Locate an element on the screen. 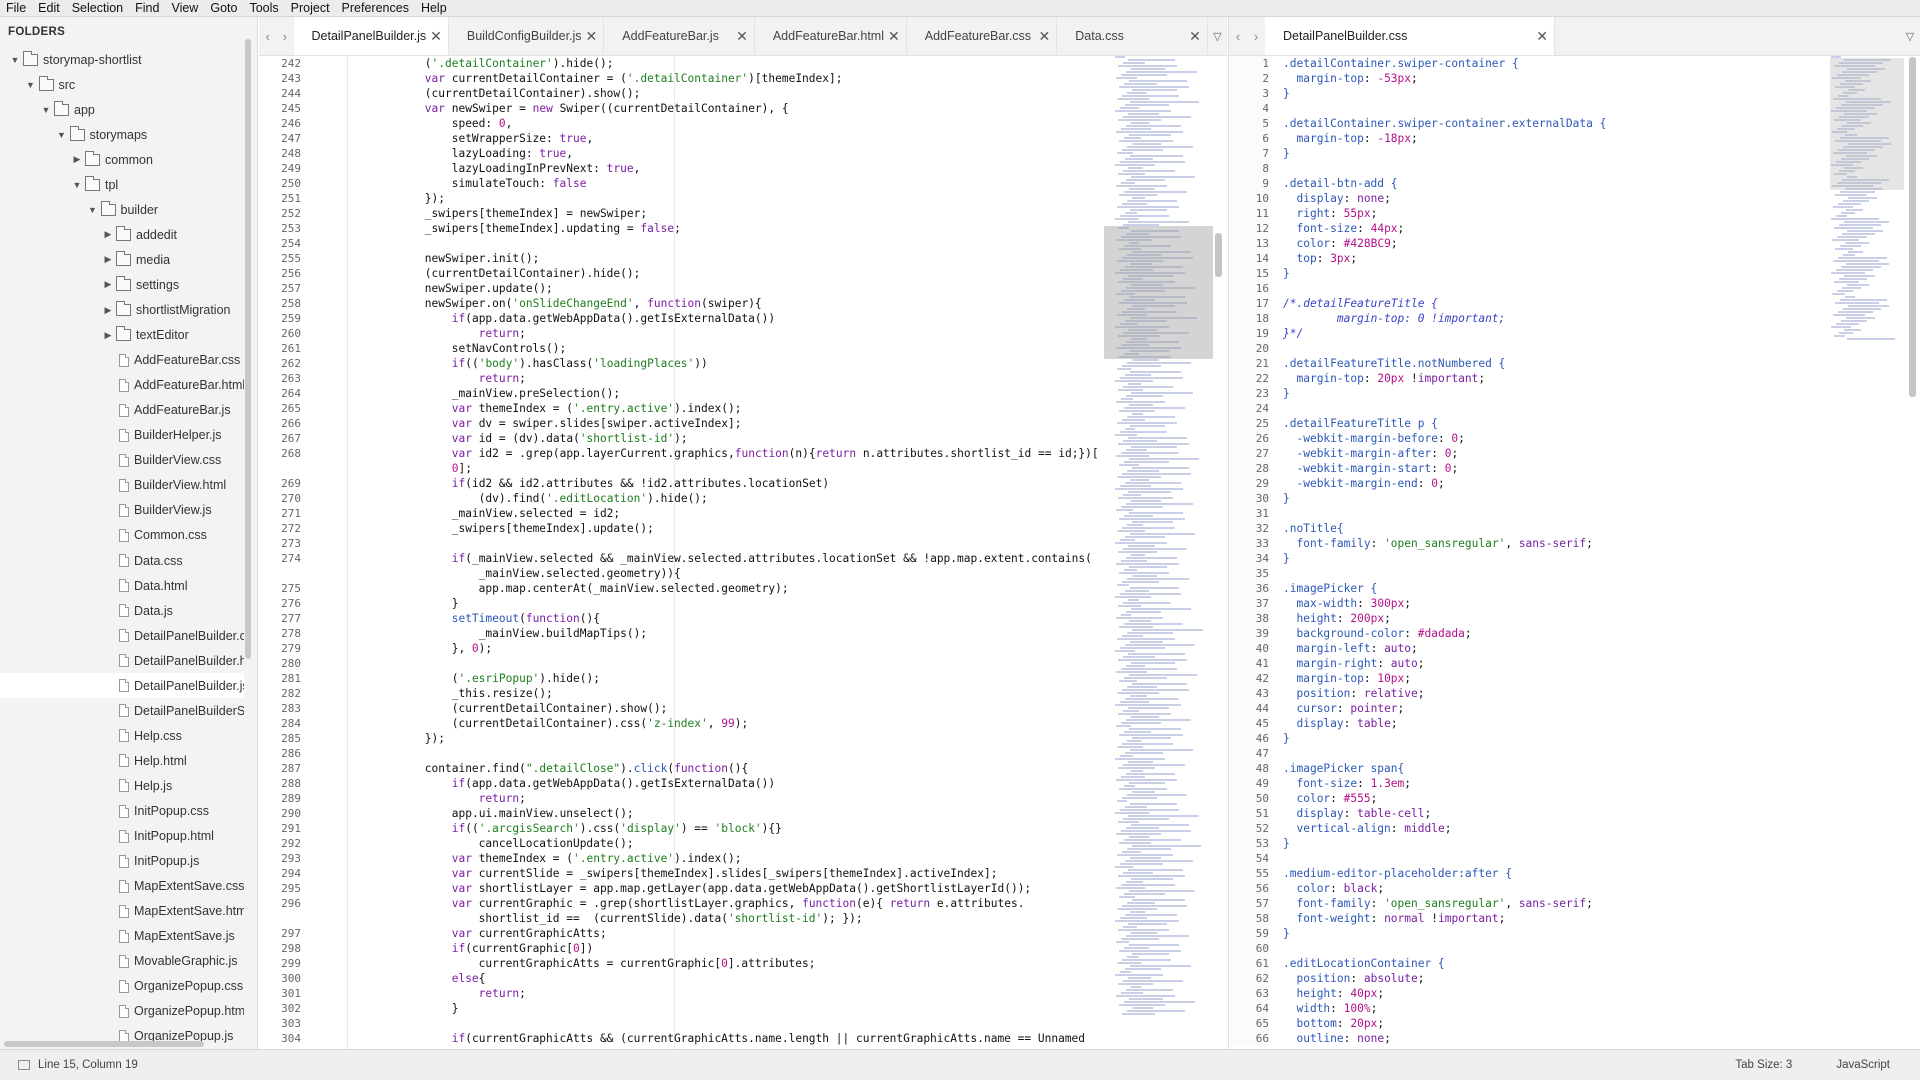  menu-tools: Tools is located at coordinates (263, 8).